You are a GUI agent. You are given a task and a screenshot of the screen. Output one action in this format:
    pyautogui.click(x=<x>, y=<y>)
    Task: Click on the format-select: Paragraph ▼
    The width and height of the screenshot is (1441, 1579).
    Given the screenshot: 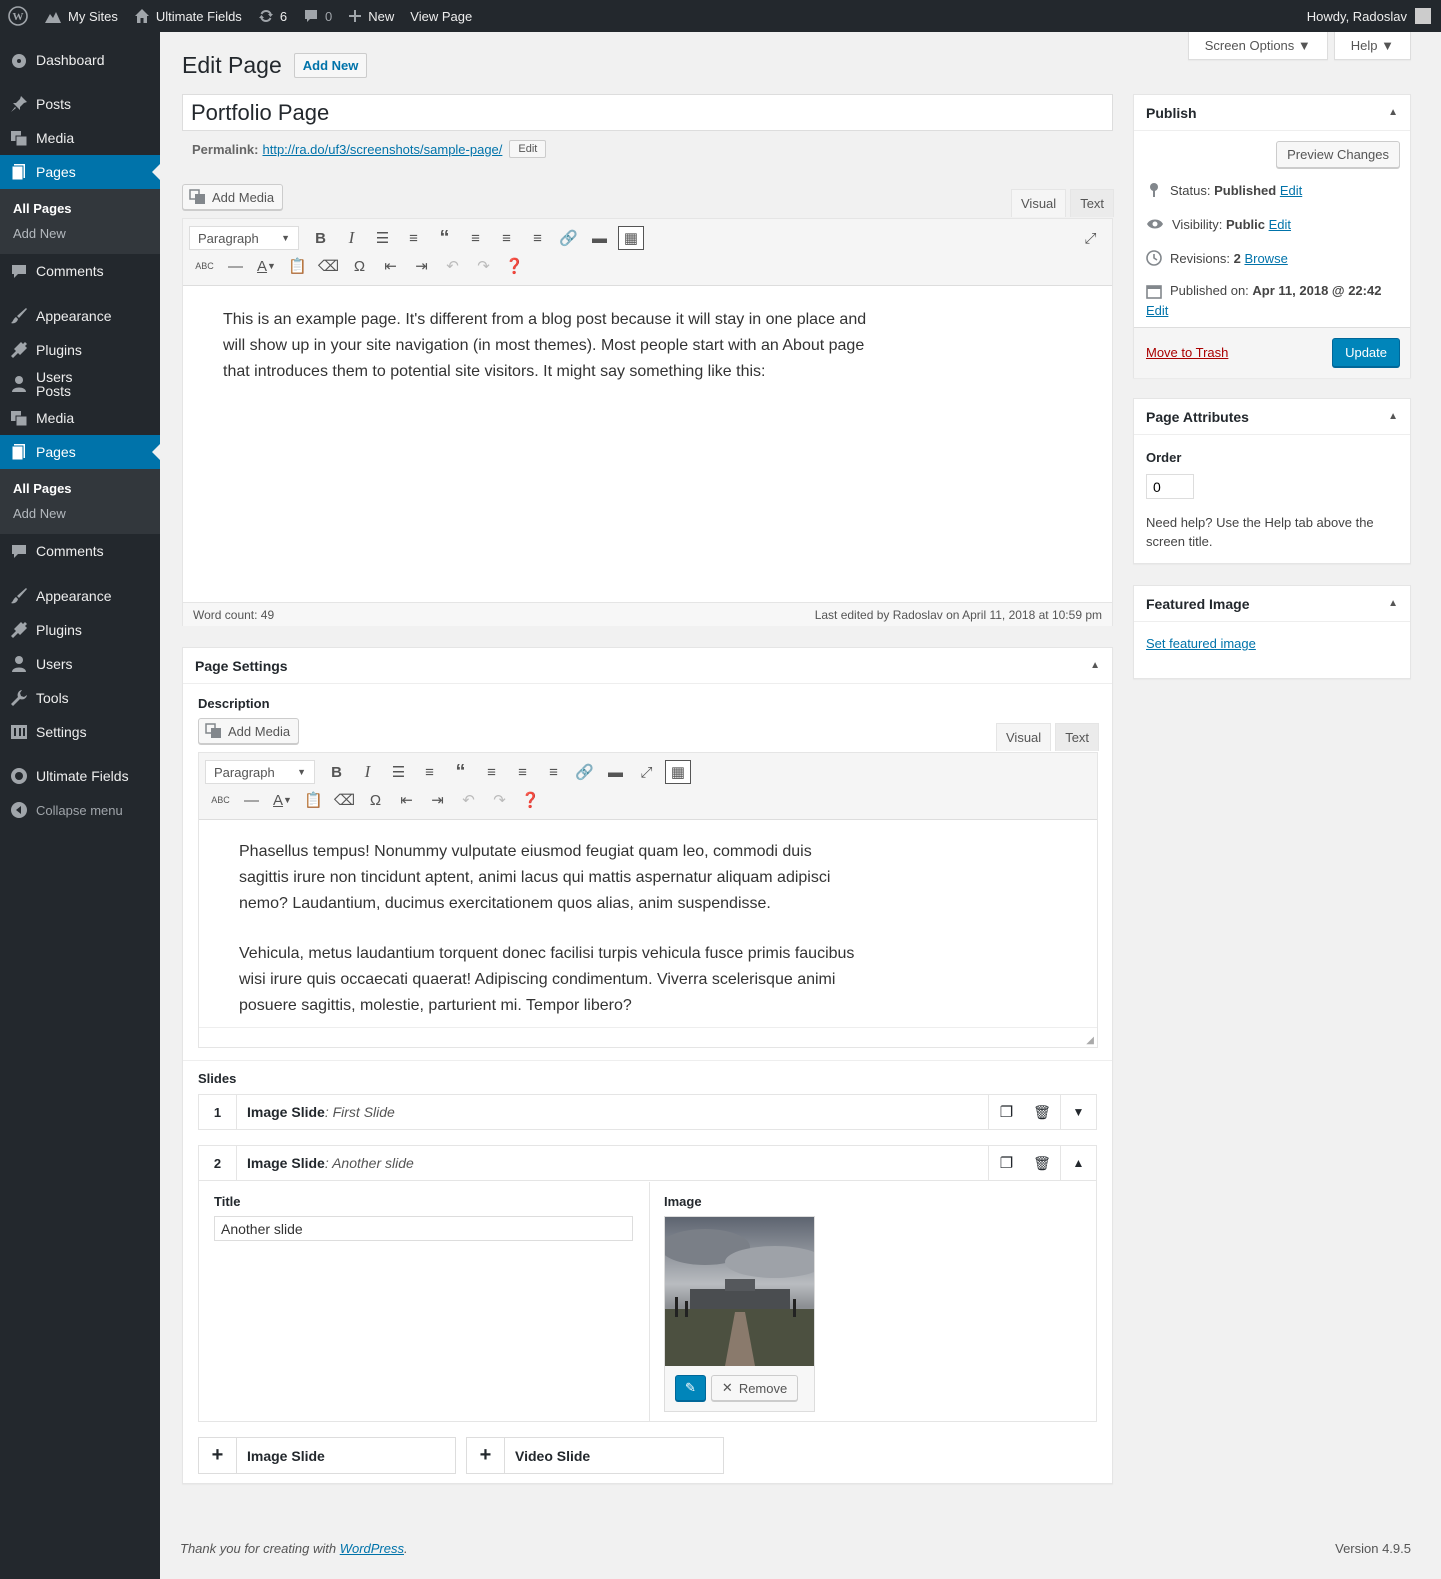 What is the action you would take?
    pyautogui.click(x=244, y=238)
    